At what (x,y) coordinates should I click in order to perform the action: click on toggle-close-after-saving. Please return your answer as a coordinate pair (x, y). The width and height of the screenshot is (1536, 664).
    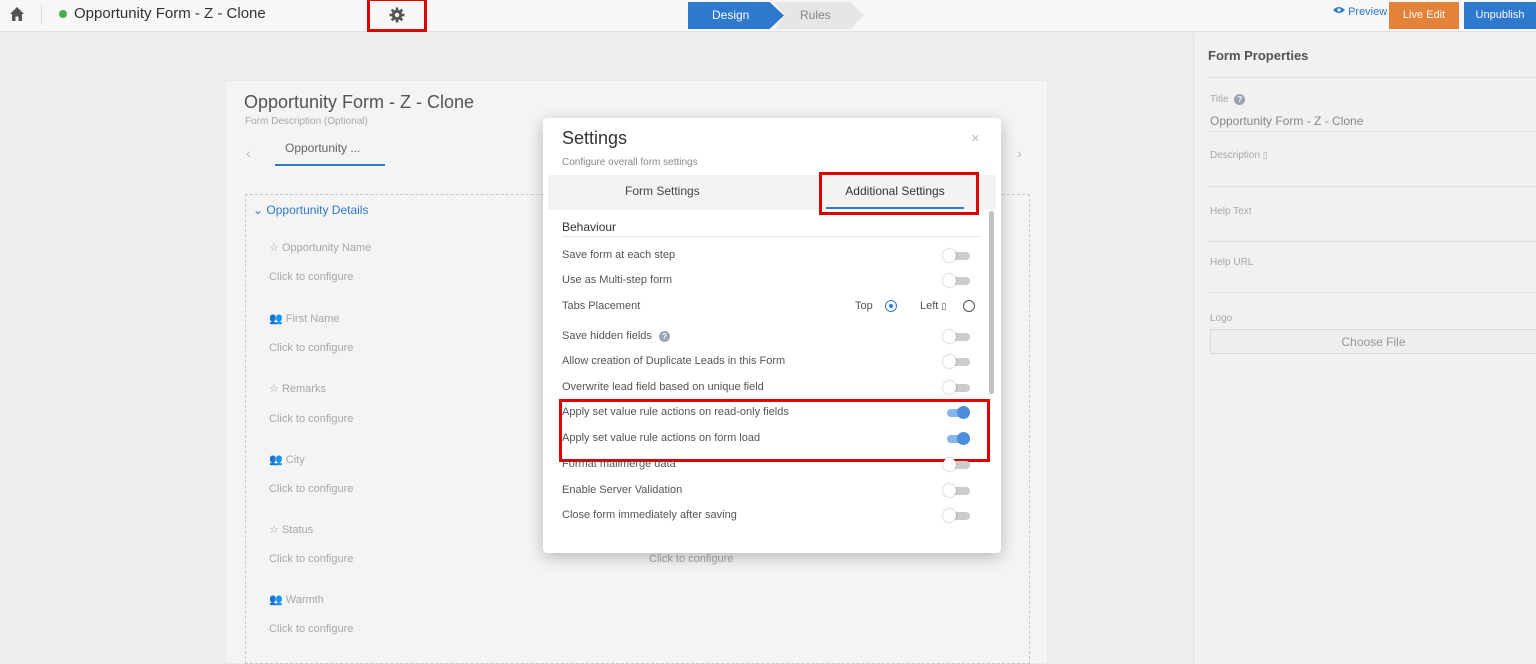
    Looking at the image, I should click on (956, 515).